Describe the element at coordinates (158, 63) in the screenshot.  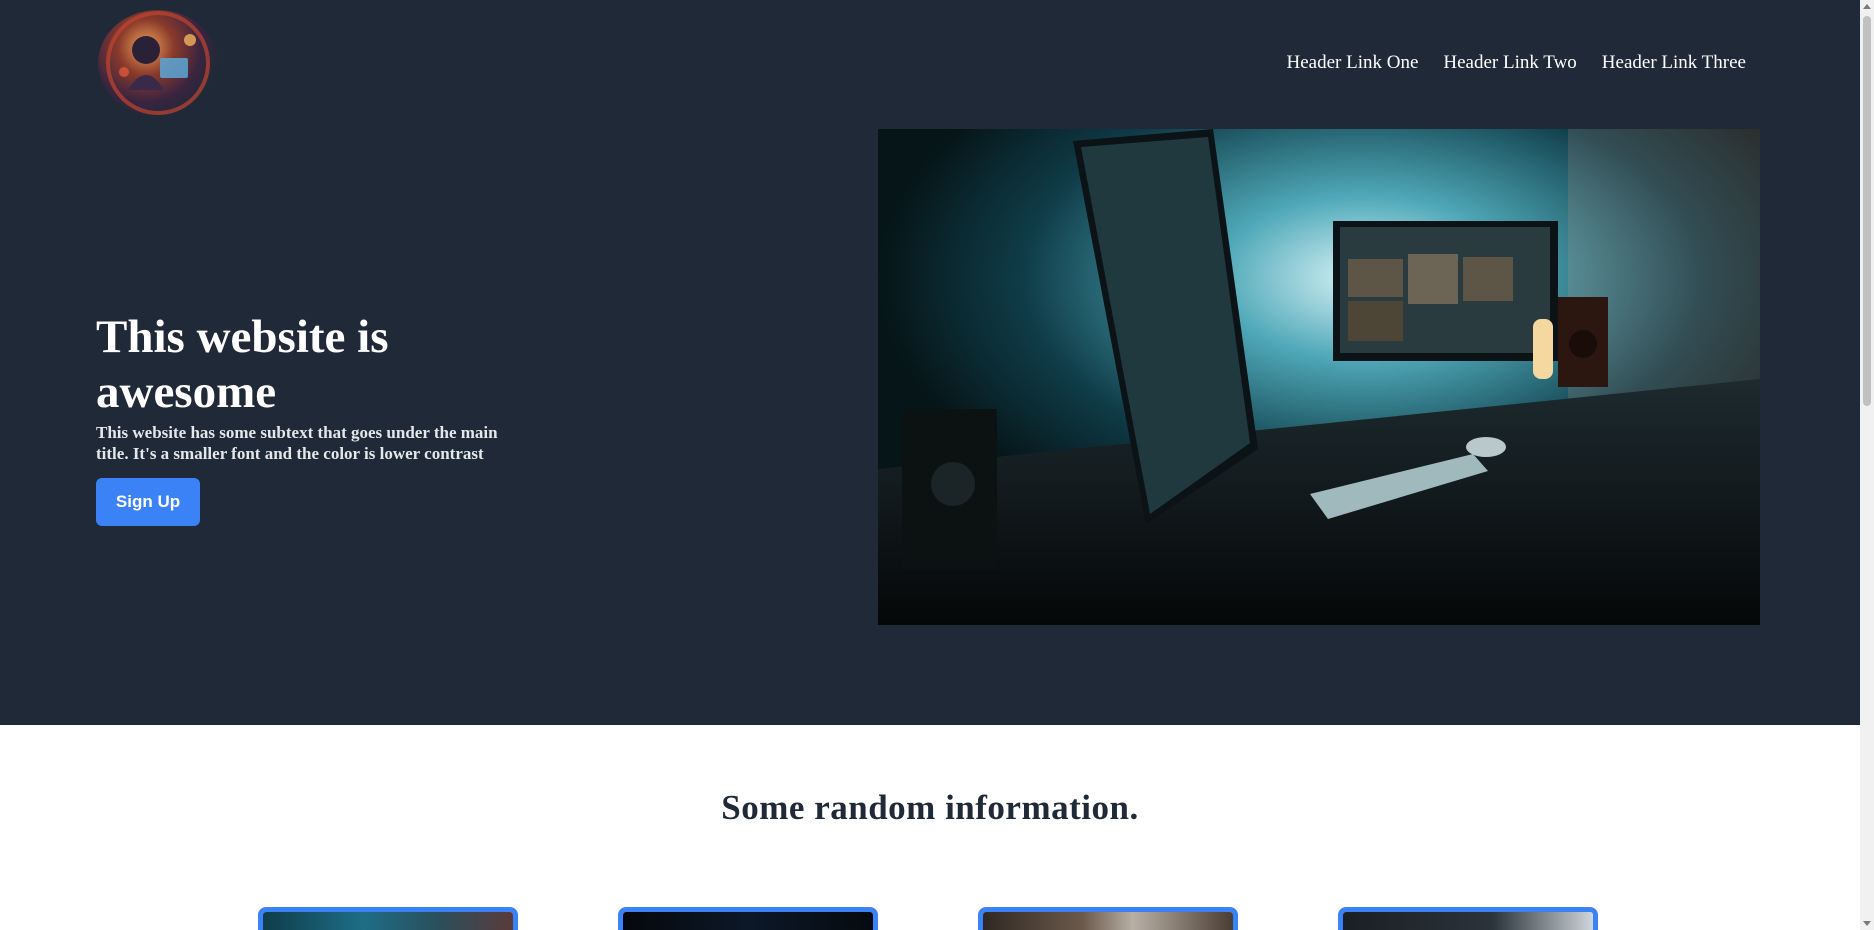
I see `logo-icon` at that location.